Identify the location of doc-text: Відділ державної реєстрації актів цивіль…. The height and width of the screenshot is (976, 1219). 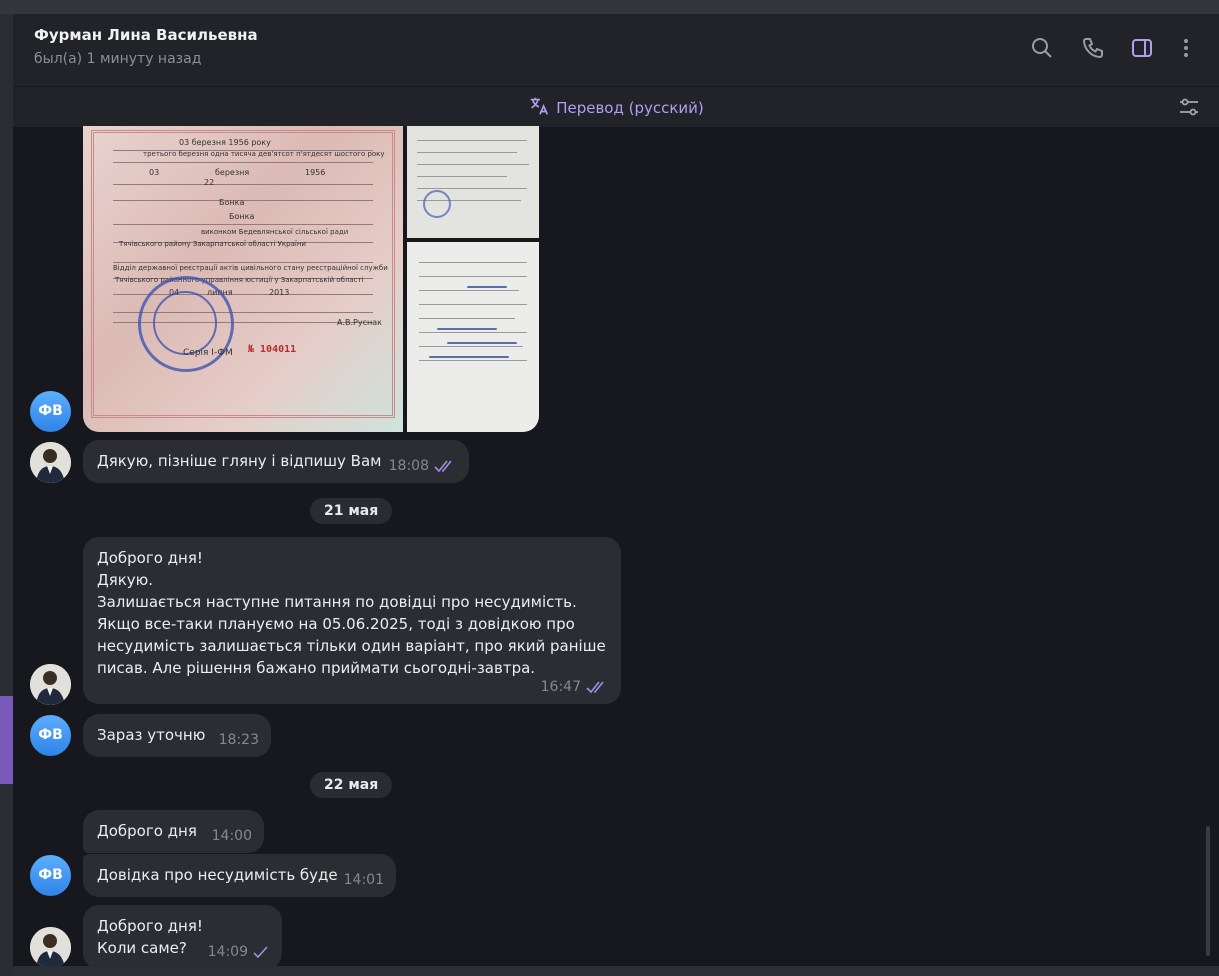
(250, 268).